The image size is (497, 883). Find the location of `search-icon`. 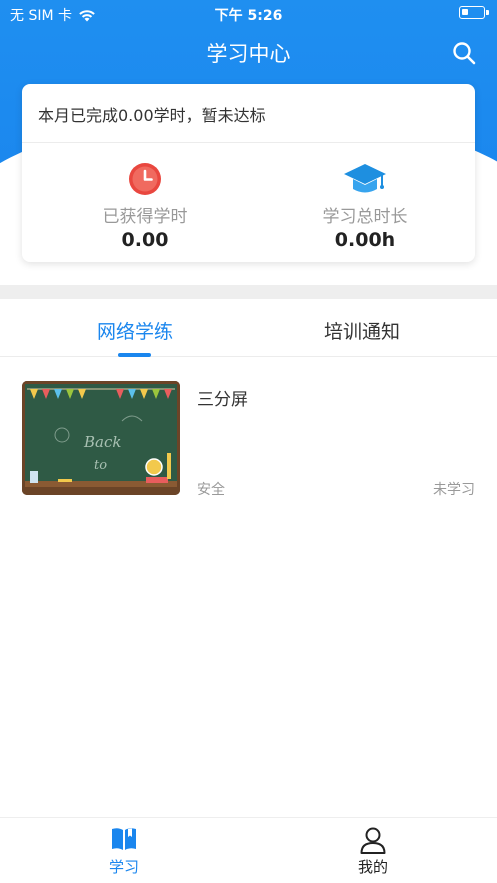

search-icon is located at coordinates (464, 53).